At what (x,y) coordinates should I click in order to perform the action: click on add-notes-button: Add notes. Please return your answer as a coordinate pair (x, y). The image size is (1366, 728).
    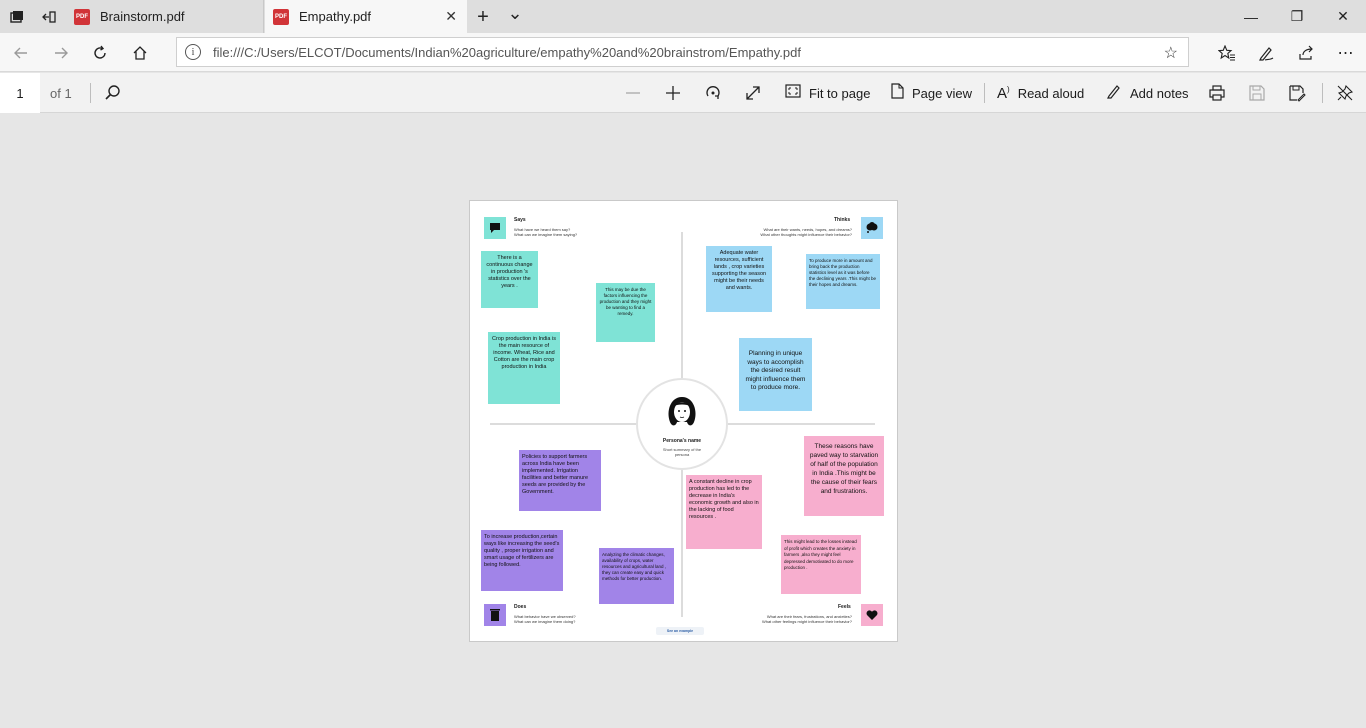
    Looking at the image, I should click on (1147, 93).